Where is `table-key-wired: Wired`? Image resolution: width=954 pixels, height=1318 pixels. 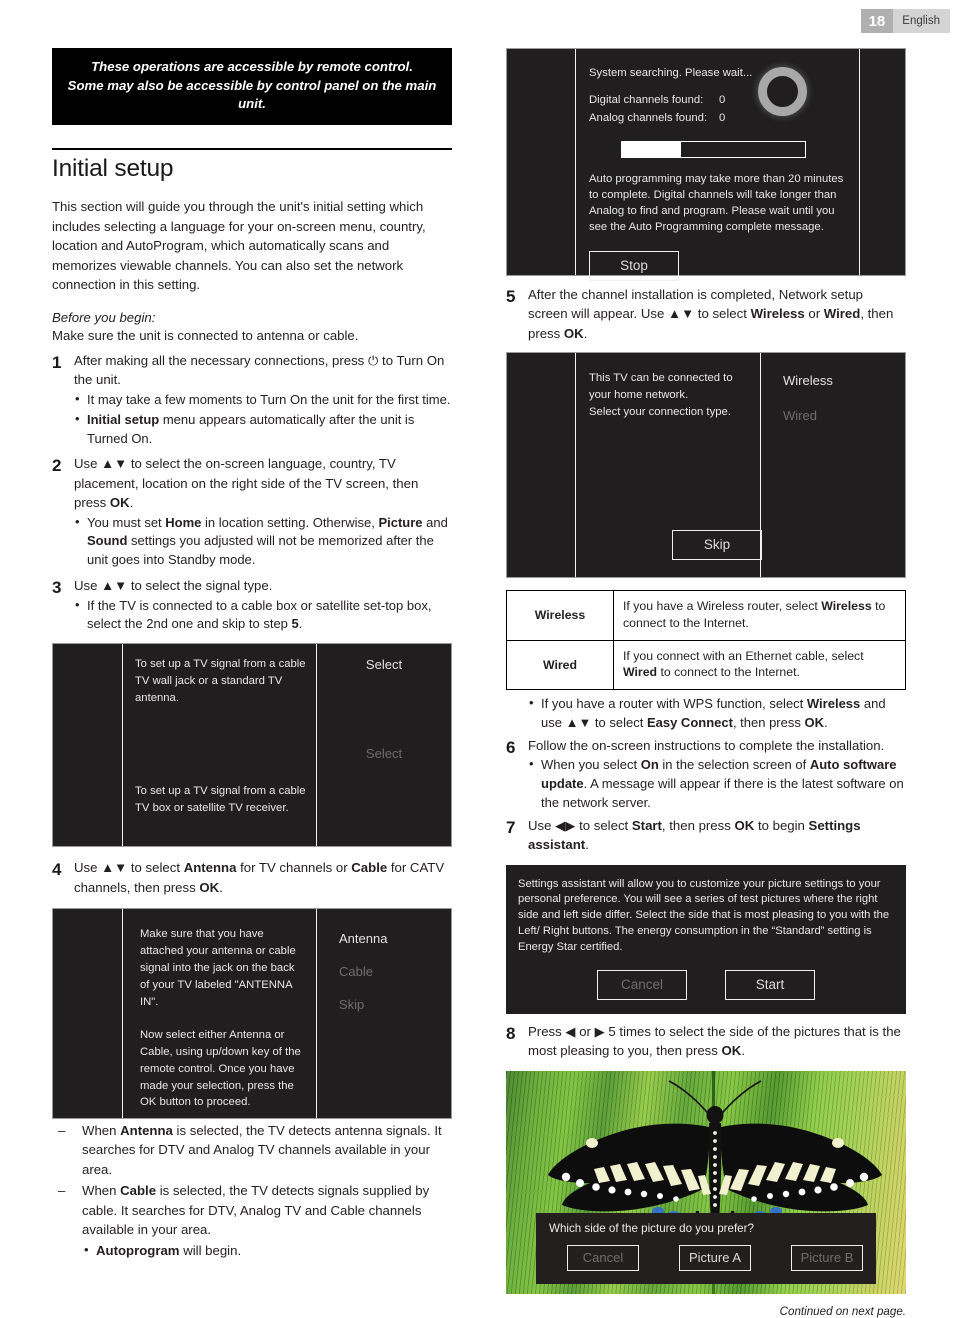 table-key-wired: Wired is located at coordinates (560, 665).